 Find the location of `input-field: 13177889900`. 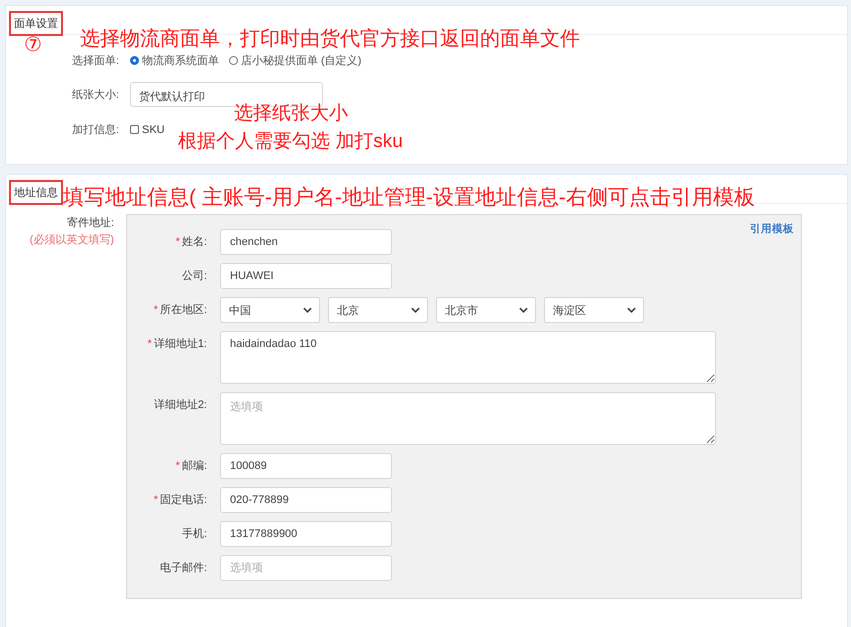

input-field: 13177889900 is located at coordinates (306, 534).